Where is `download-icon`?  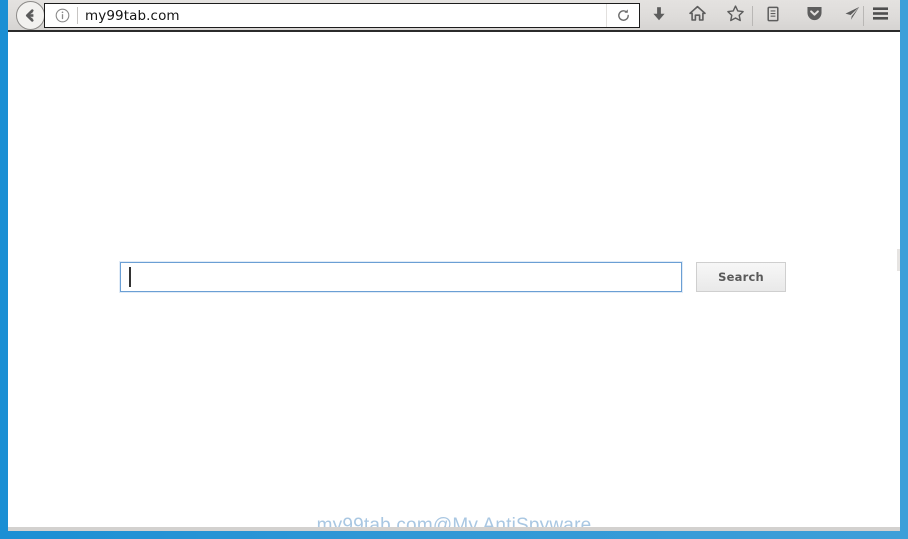 download-icon is located at coordinates (659, 16).